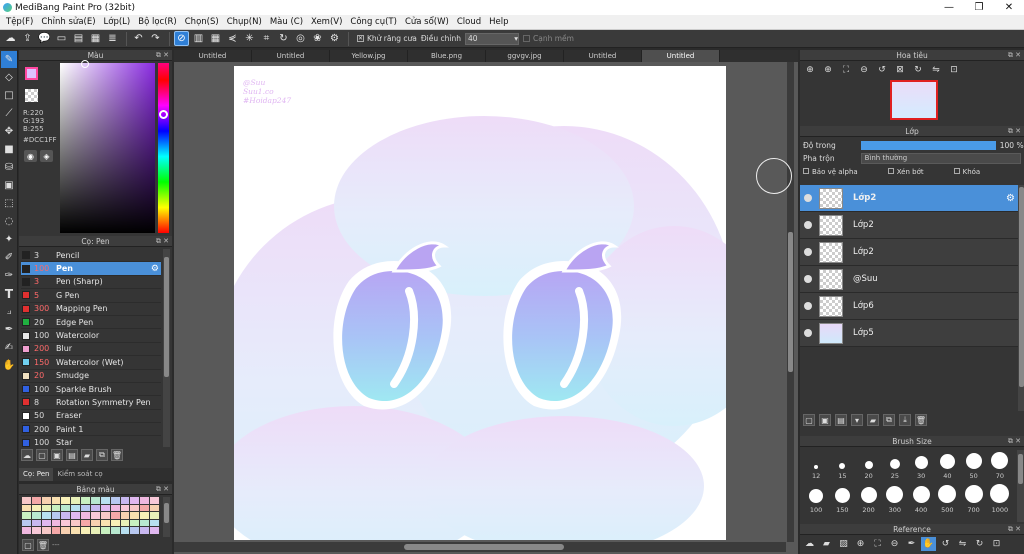  What do you see at coordinates (91, 363) in the screenshot?
I see `brush-item: 150 Watercolor (Wet)` at bounding box center [91, 363].